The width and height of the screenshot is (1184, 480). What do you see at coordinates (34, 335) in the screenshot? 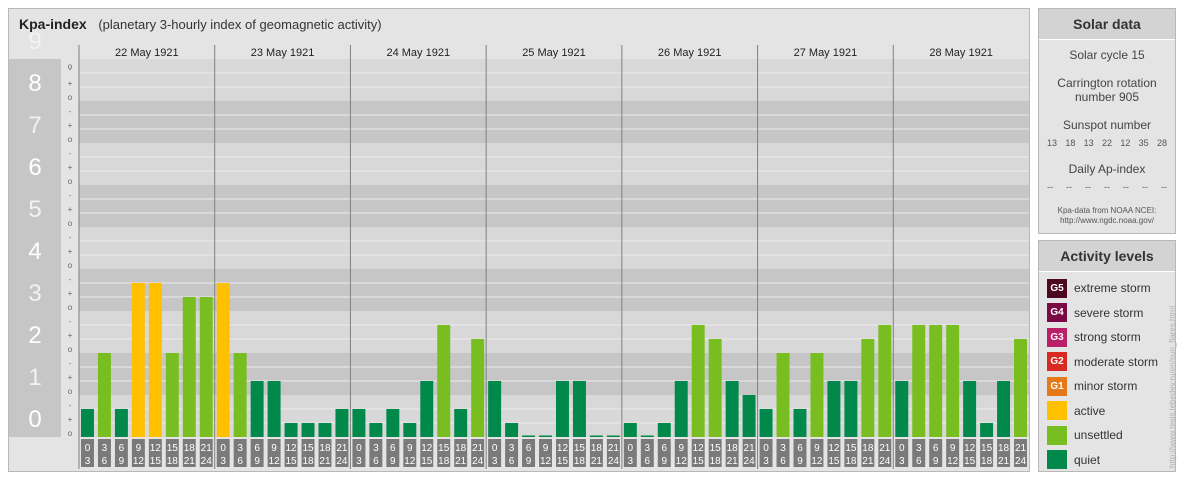
I see `y-major-tick-label: 2` at bounding box center [34, 335].